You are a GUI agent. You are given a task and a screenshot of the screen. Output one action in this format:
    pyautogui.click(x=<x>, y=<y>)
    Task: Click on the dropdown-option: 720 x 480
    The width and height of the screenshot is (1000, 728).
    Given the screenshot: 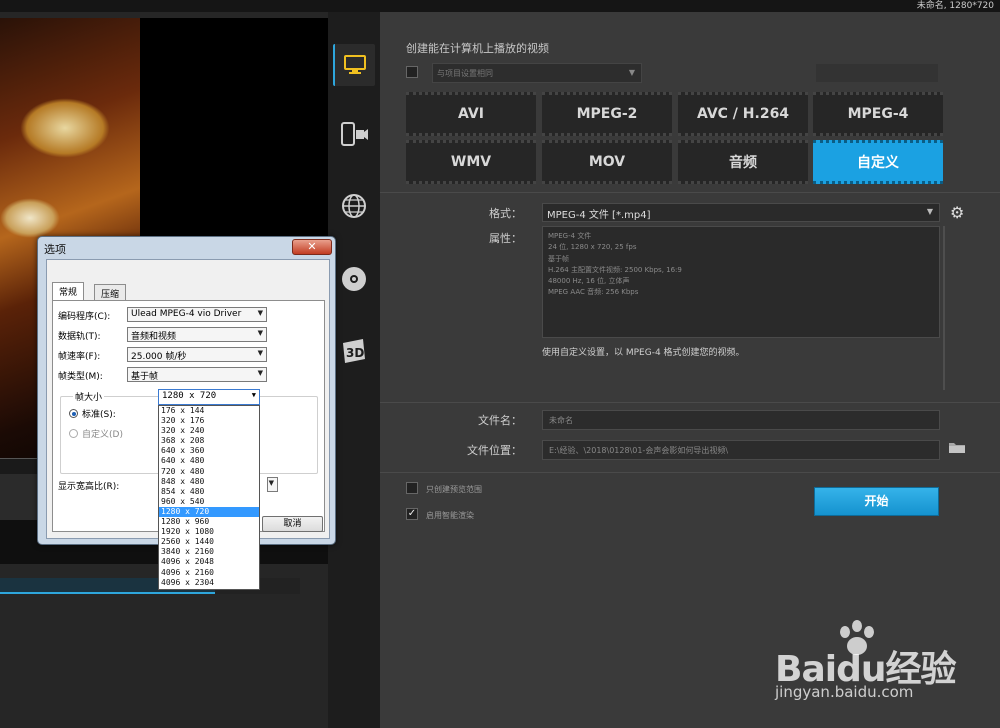 What is the action you would take?
    pyautogui.click(x=209, y=472)
    